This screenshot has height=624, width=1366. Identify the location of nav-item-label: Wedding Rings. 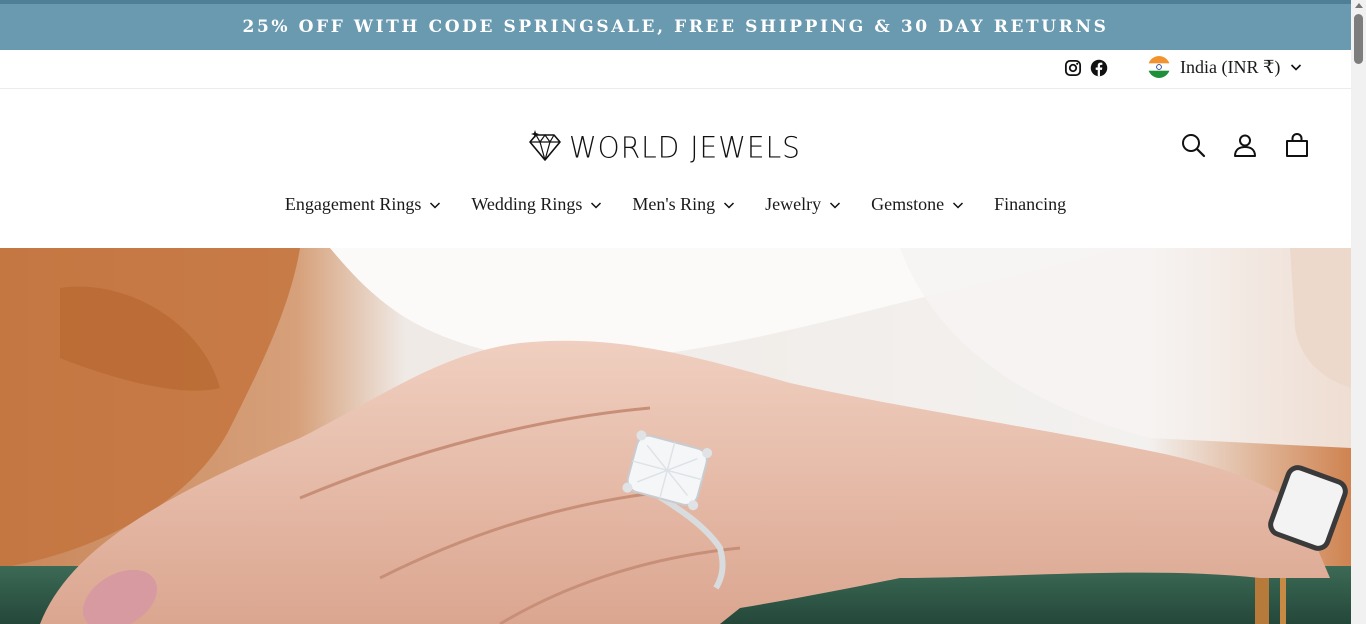
(527, 204).